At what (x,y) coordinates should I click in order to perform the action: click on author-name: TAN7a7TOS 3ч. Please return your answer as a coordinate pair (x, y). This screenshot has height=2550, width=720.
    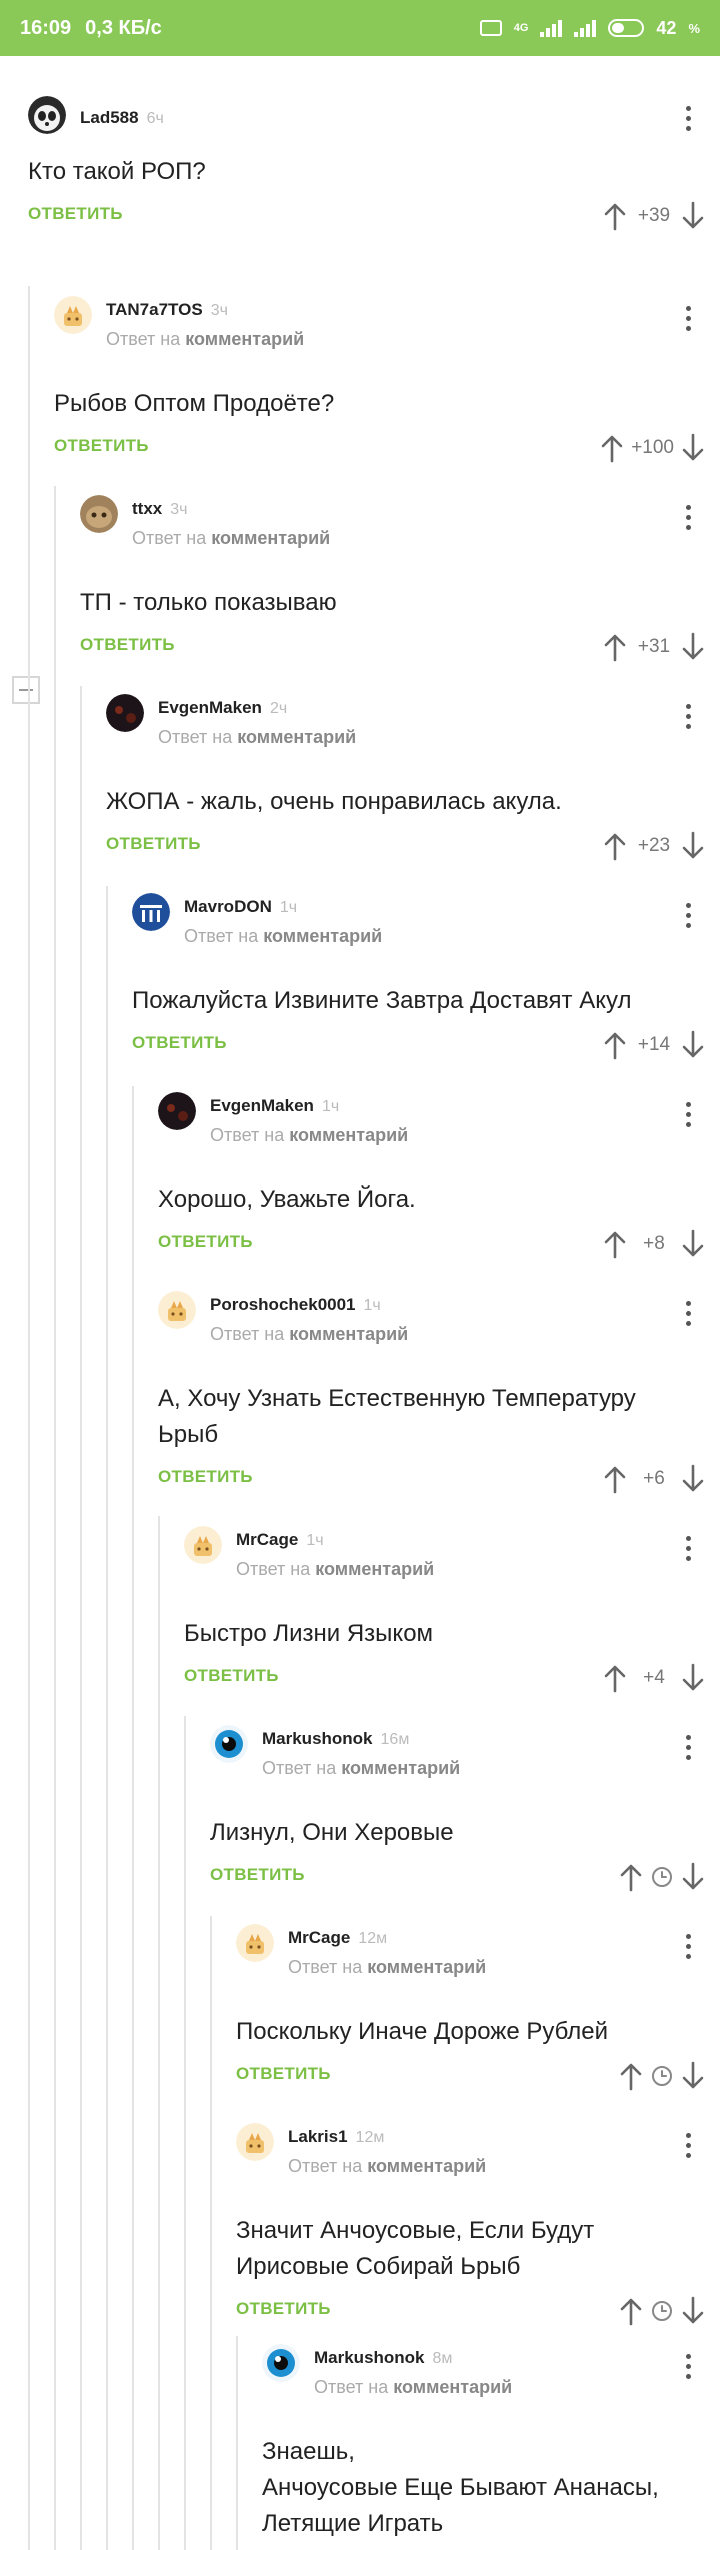
    Looking at the image, I should click on (167, 310).